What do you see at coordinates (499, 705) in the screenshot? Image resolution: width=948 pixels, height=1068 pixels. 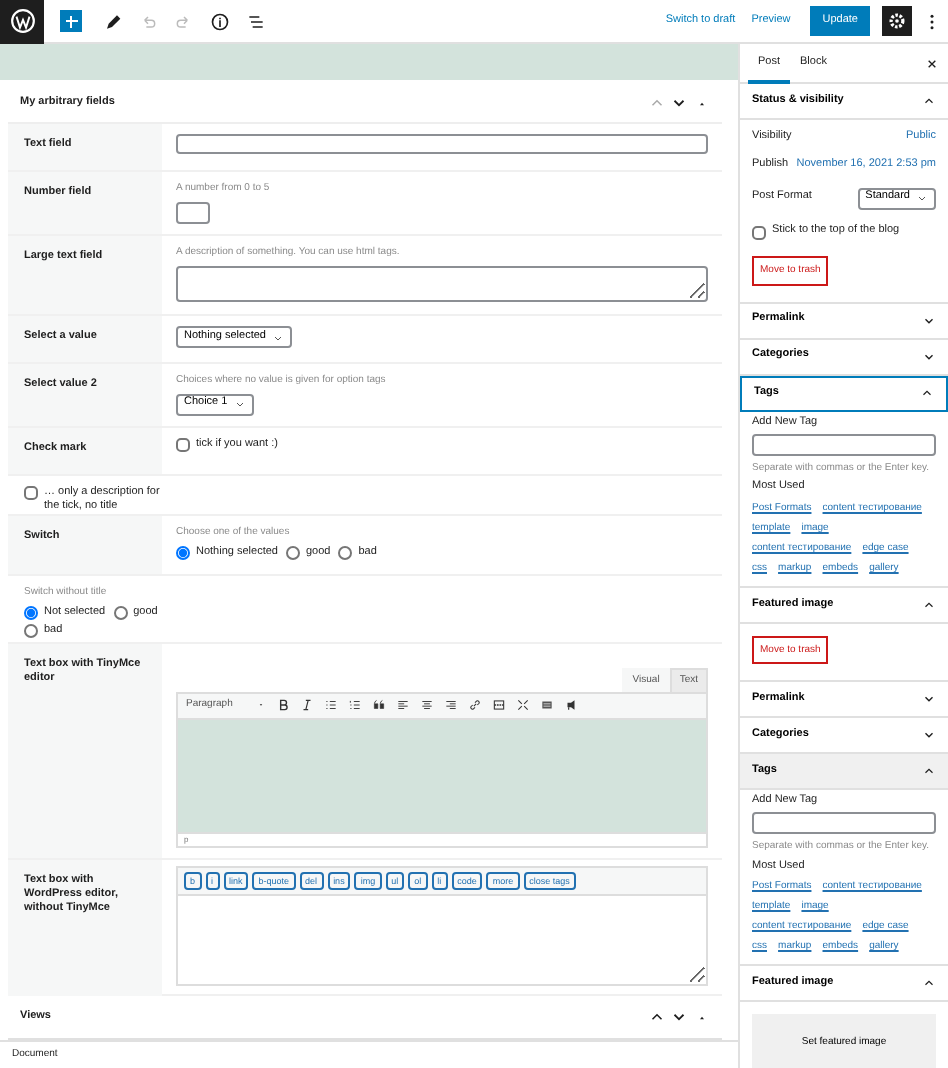 I see `read-more-icon` at bounding box center [499, 705].